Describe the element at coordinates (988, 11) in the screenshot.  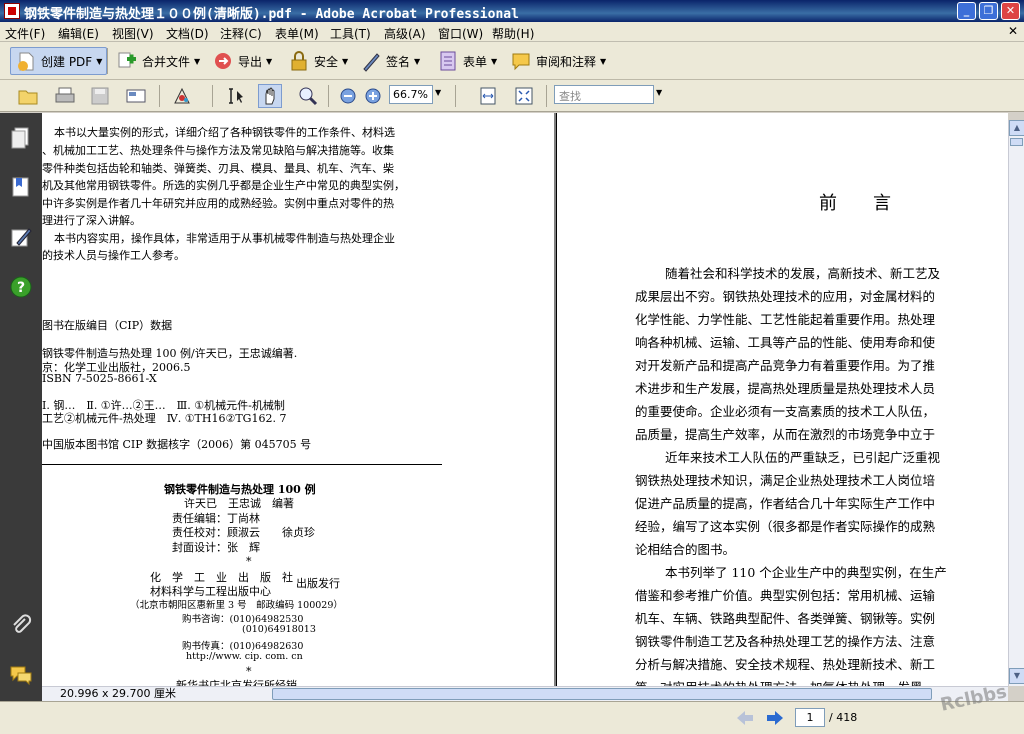
I see `restore-button: ❐` at that location.